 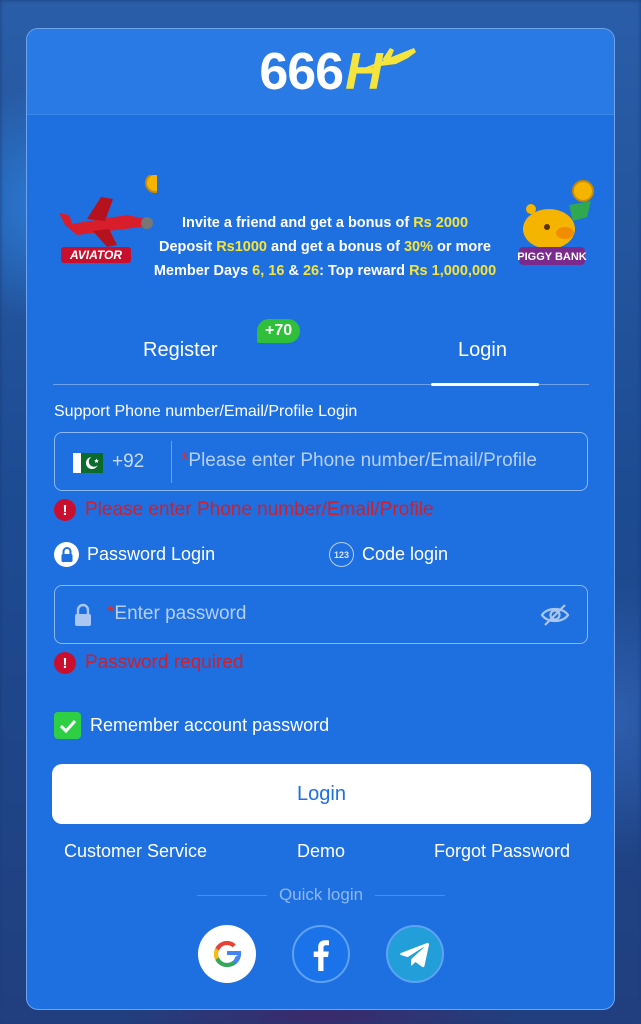 I want to click on google-login-button, so click(x=227, y=954).